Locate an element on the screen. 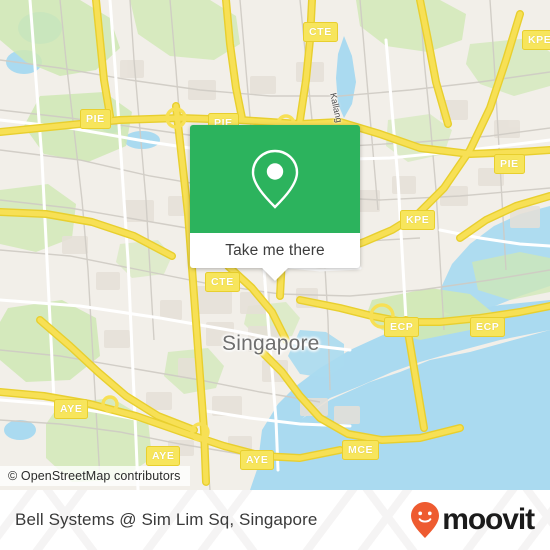  location-callout-card: Take me there is located at coordinates (275, 203).